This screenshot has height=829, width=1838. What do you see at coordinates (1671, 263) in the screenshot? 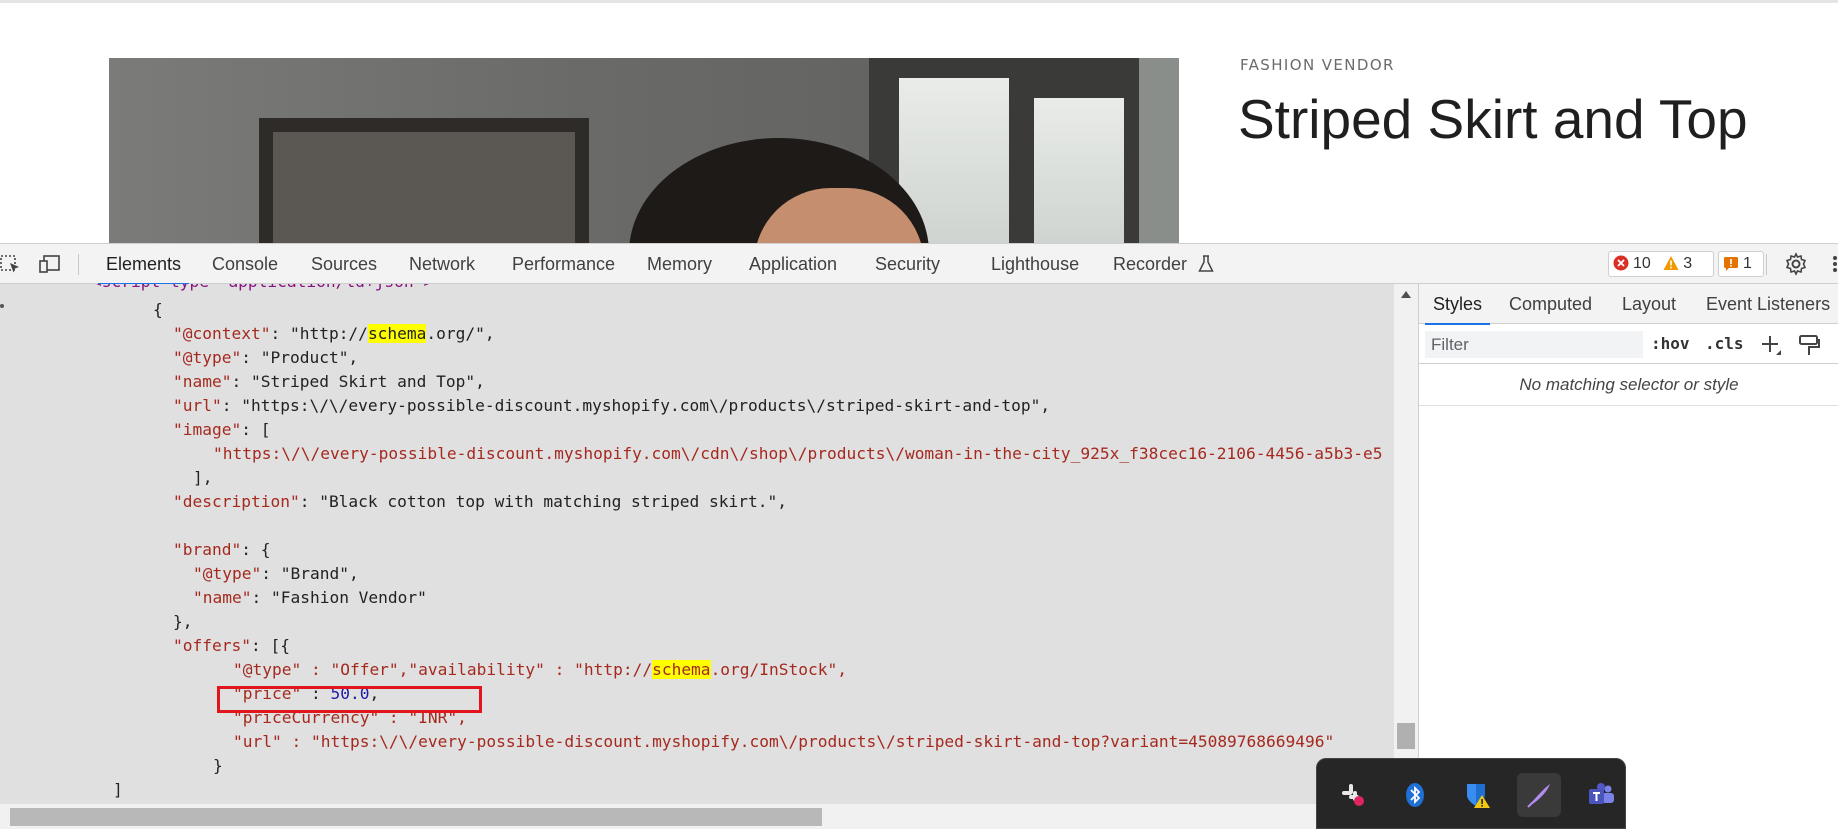
I see `warning-icon` at bounding box center [1671, 263].